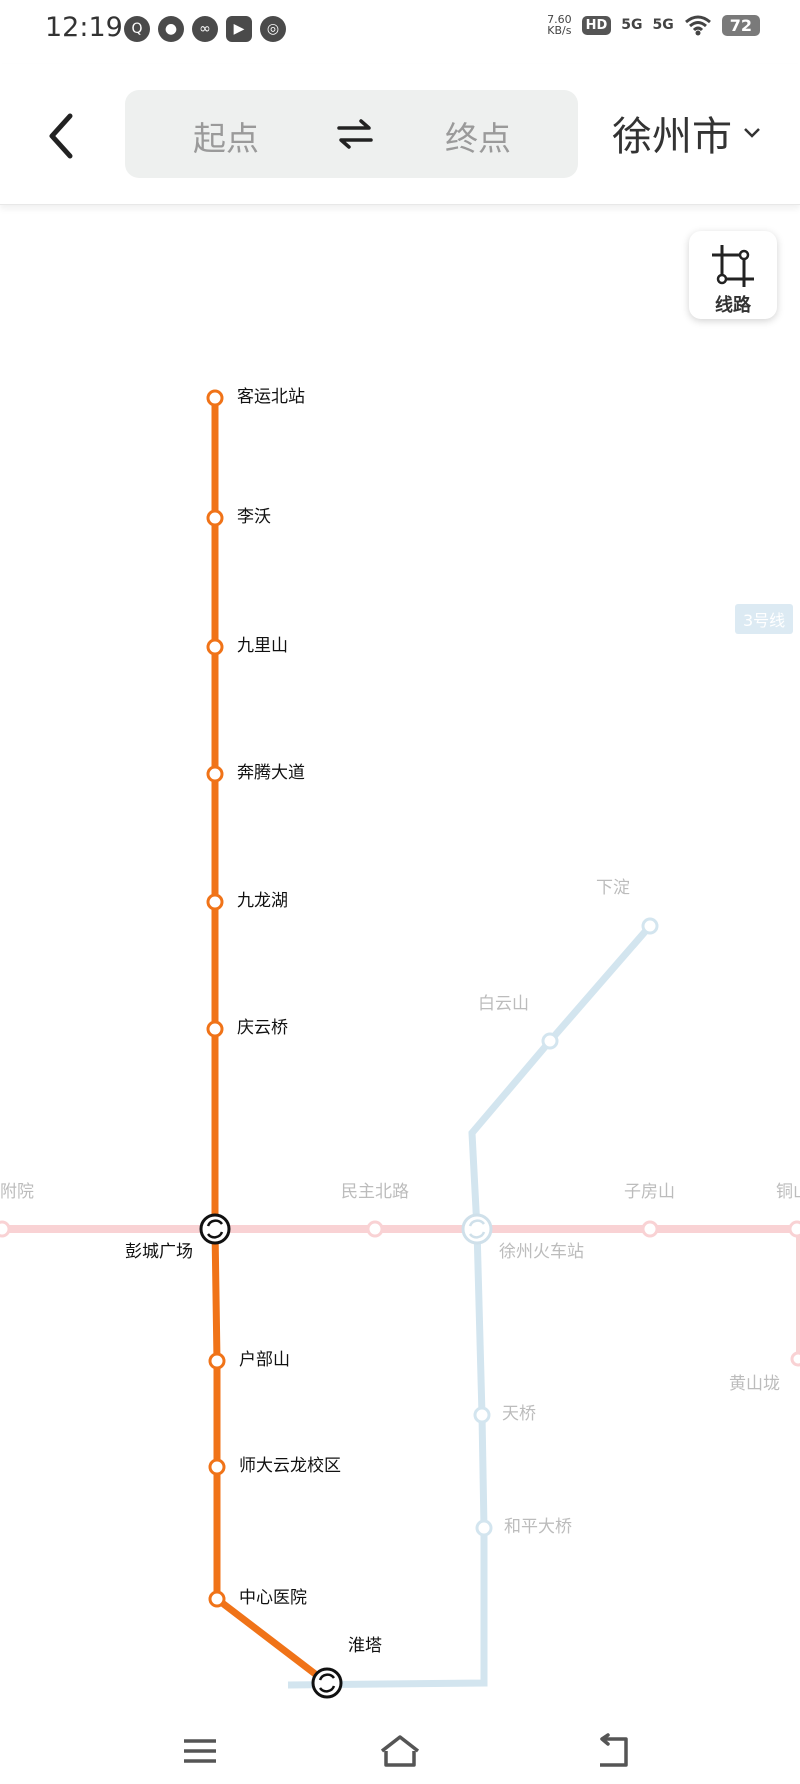 This screenshot has width=800, height=1784. I want to click on app-icon: ◎, so click(273, 29).